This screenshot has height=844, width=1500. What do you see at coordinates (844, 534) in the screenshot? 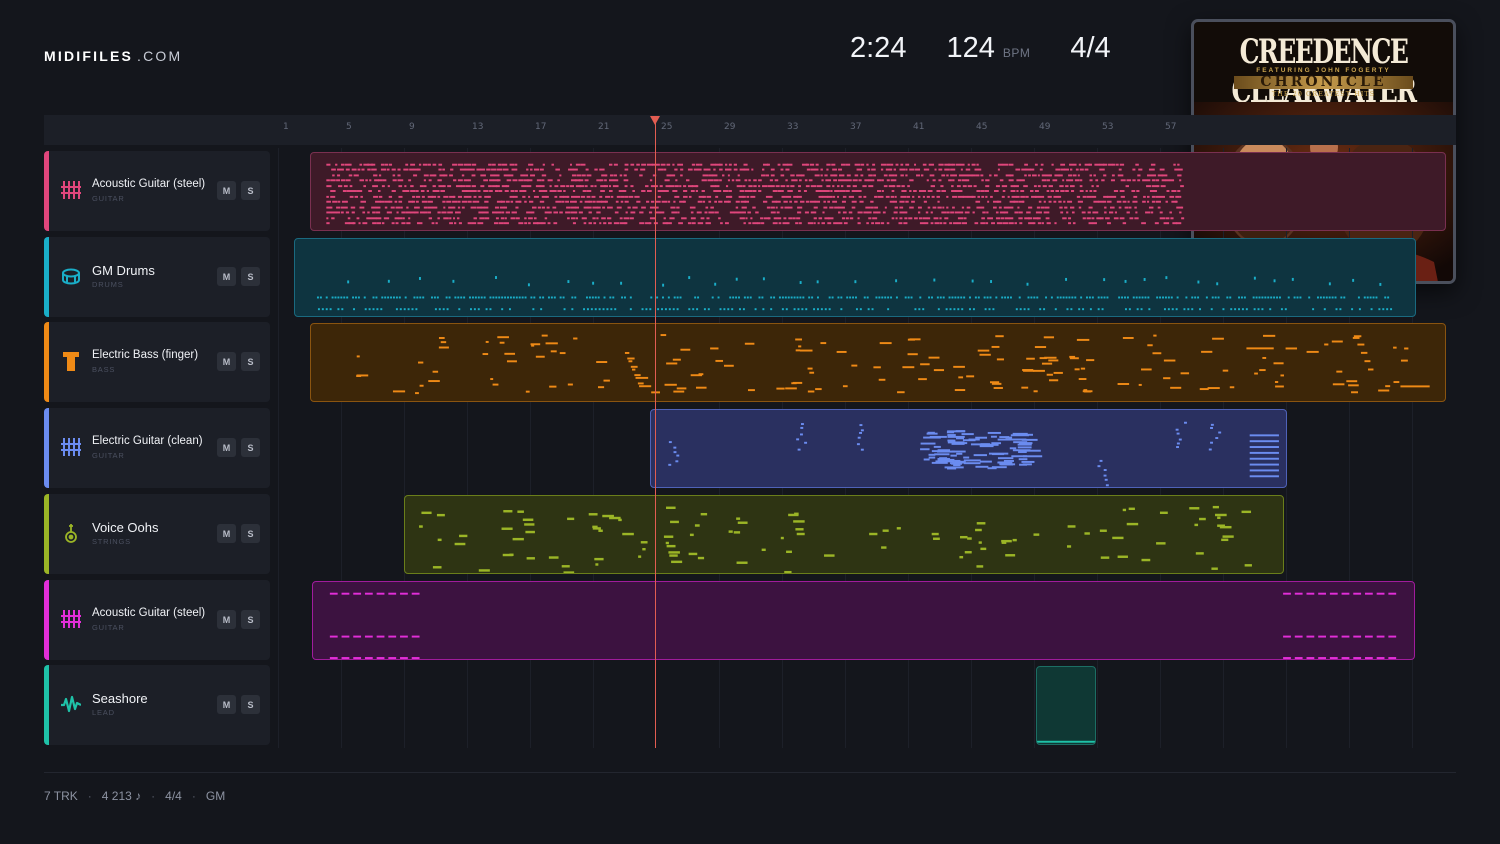
I see `midi-clip-voice-oohs` at bounding box center [844, 534].